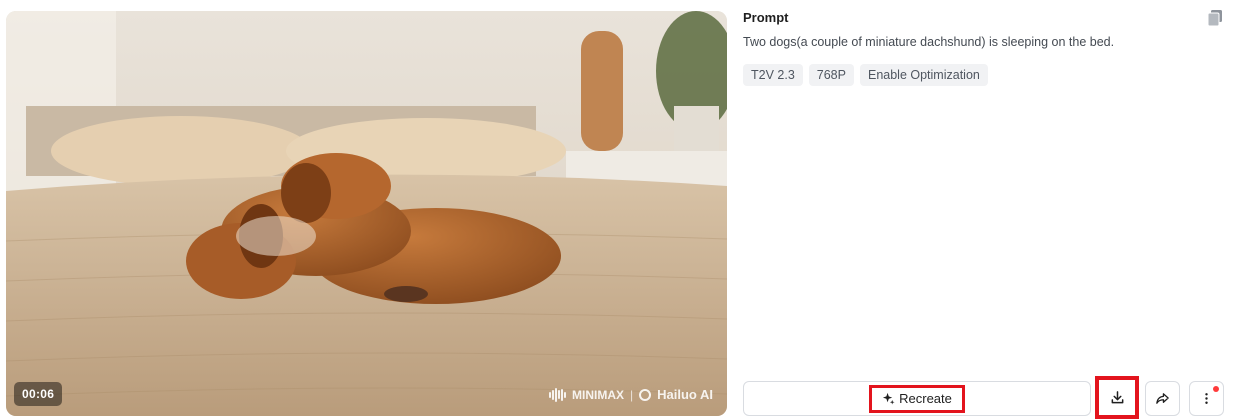 This screenshot has height=420, width=1234. Describe the element at coordinates (773, 75) in the screenshot. I see `tag-model: T2V 2.3` at that location.